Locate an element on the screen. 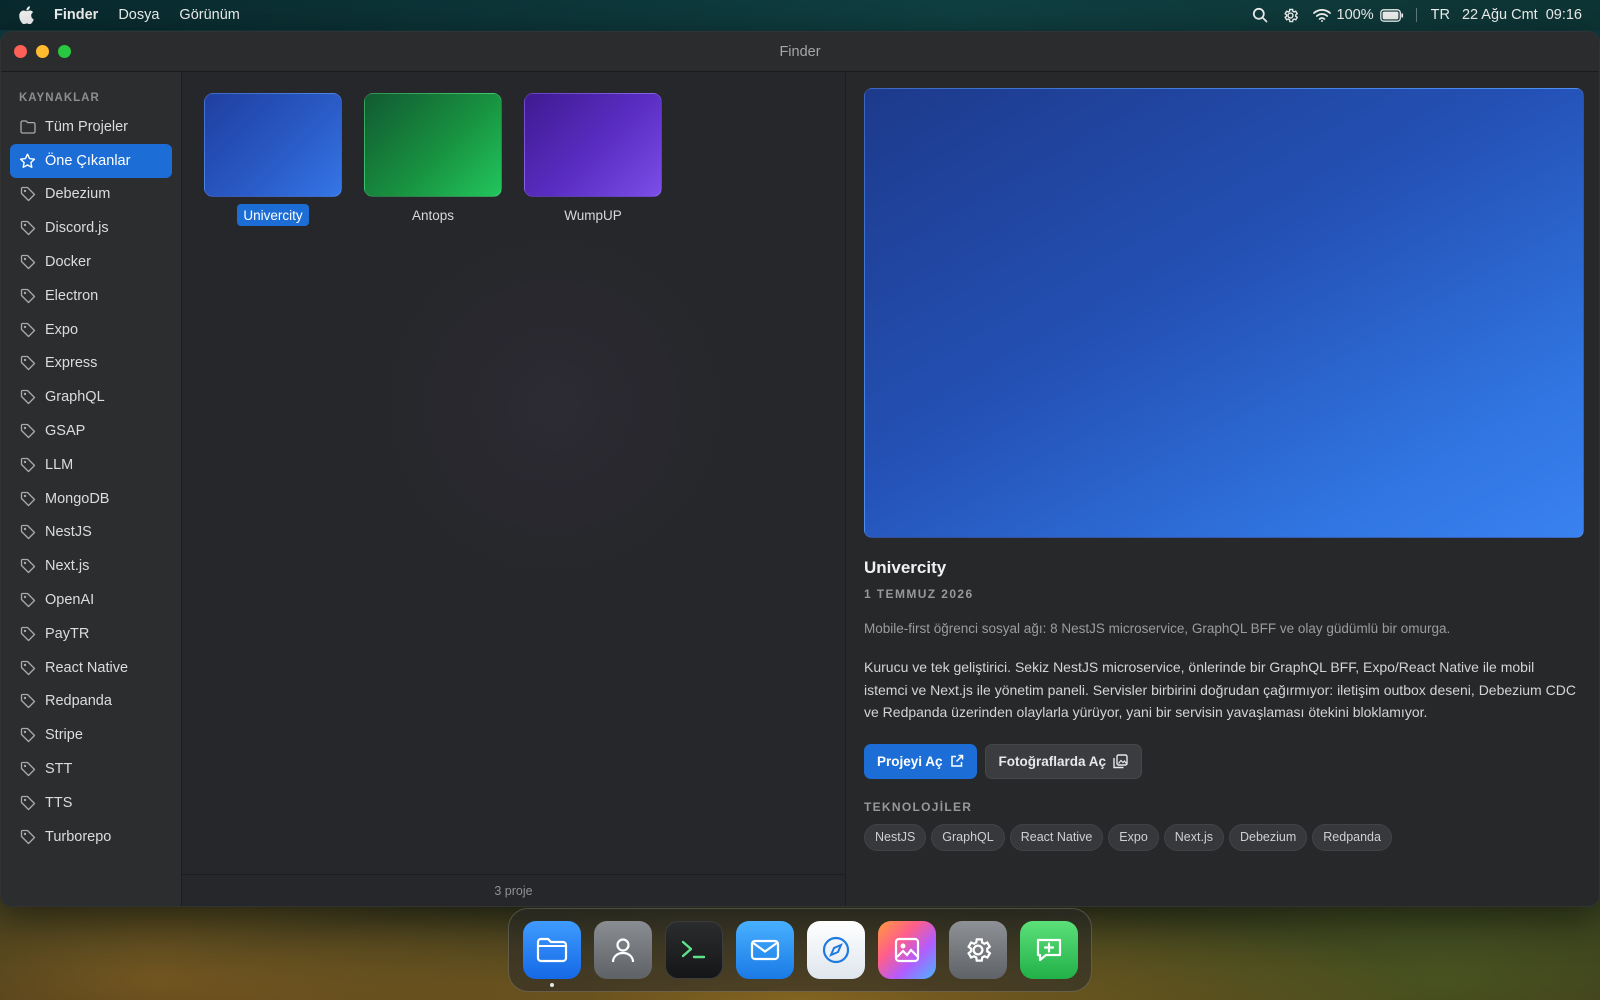 This screenshot has height=1000, width=1600. detail-actions: Projeyi Aç Fotoğraflarda Aç is located at coordinates (1223, 761).